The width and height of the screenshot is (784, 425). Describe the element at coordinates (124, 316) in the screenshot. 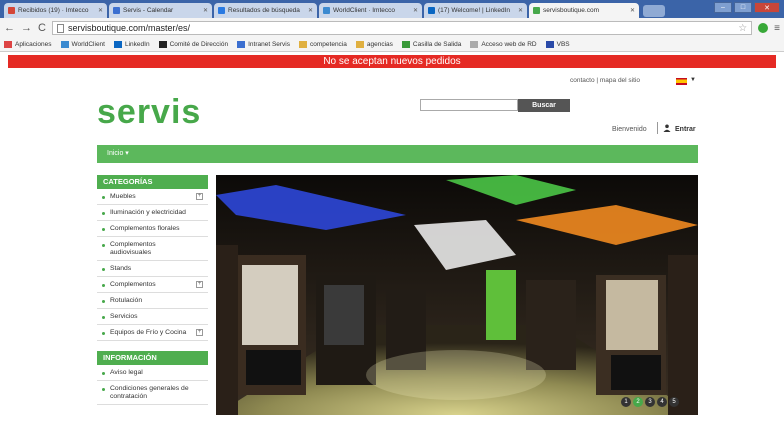

I see `category-label: Servicios` at that location.